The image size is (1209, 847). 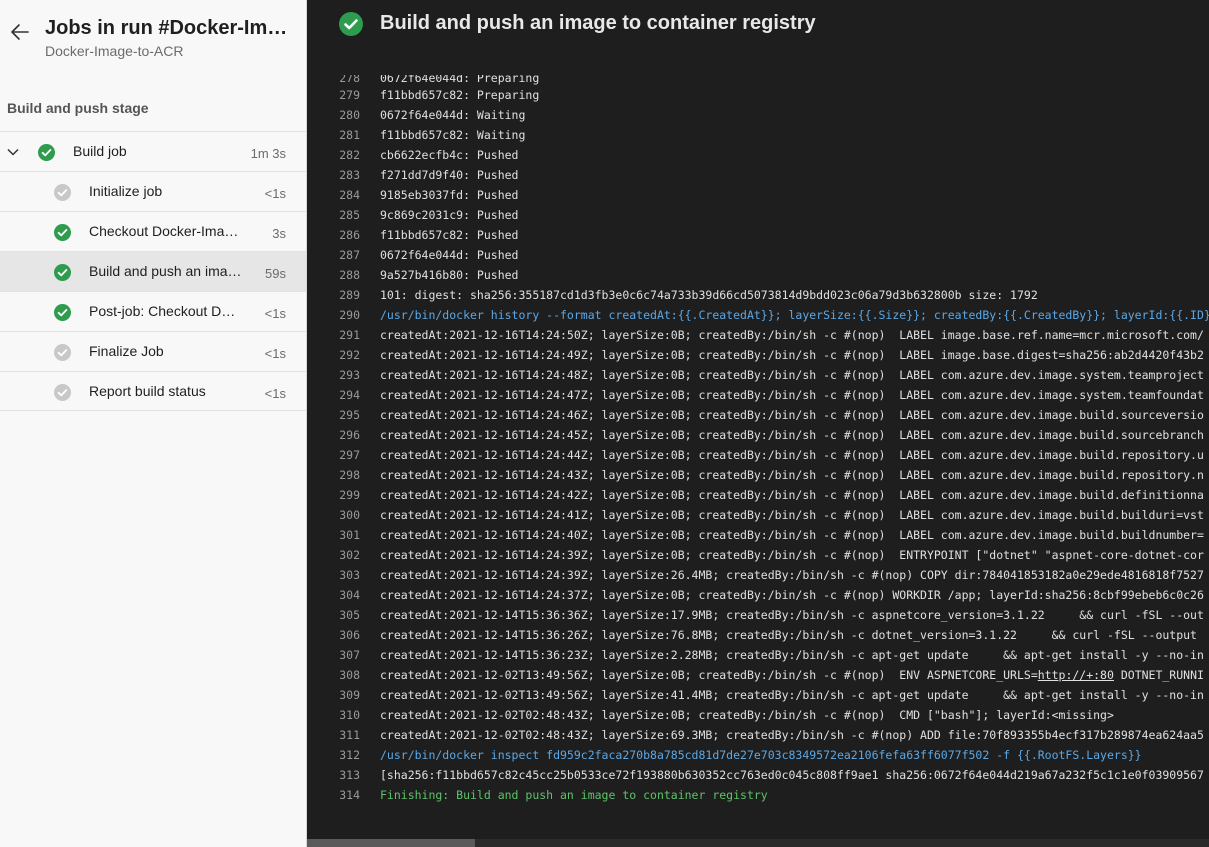 What do you see at coordinates (147, 391) in the screenshot?
I see `step-label: Report build status` at bounding box center [147, 391].